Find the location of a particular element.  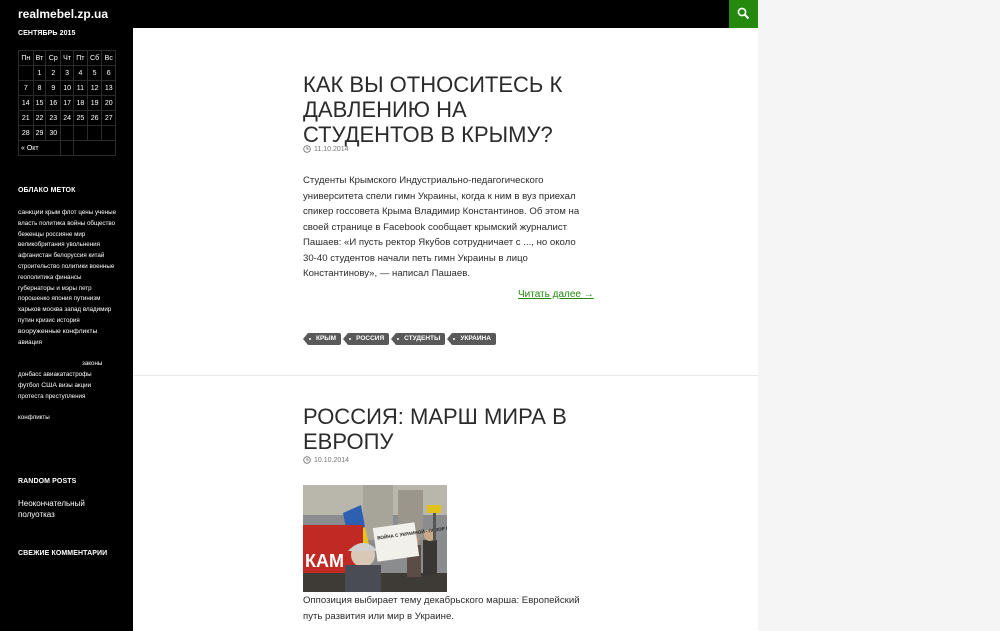

tag-link: авиакатастрофы is located at coordinates (67, 374).